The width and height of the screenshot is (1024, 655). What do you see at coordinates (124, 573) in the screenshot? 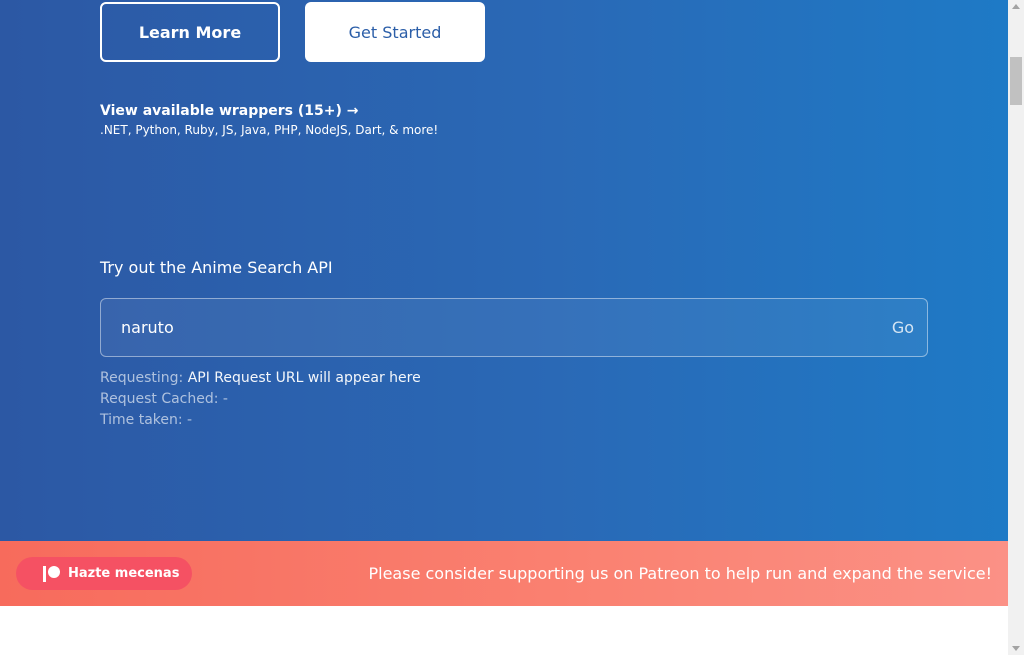
I see `patreon-button-label: Hazte mecenas` at bounding box center [124, 573].